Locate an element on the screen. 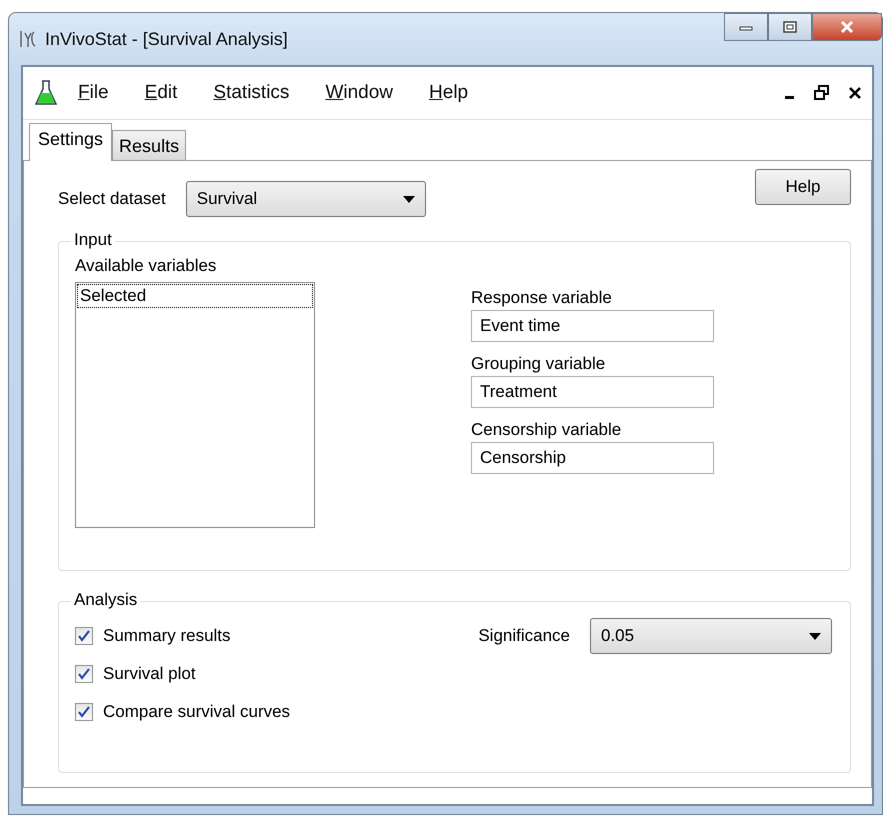  available-variables-label: Available variables is located at coordinates (146, 266).